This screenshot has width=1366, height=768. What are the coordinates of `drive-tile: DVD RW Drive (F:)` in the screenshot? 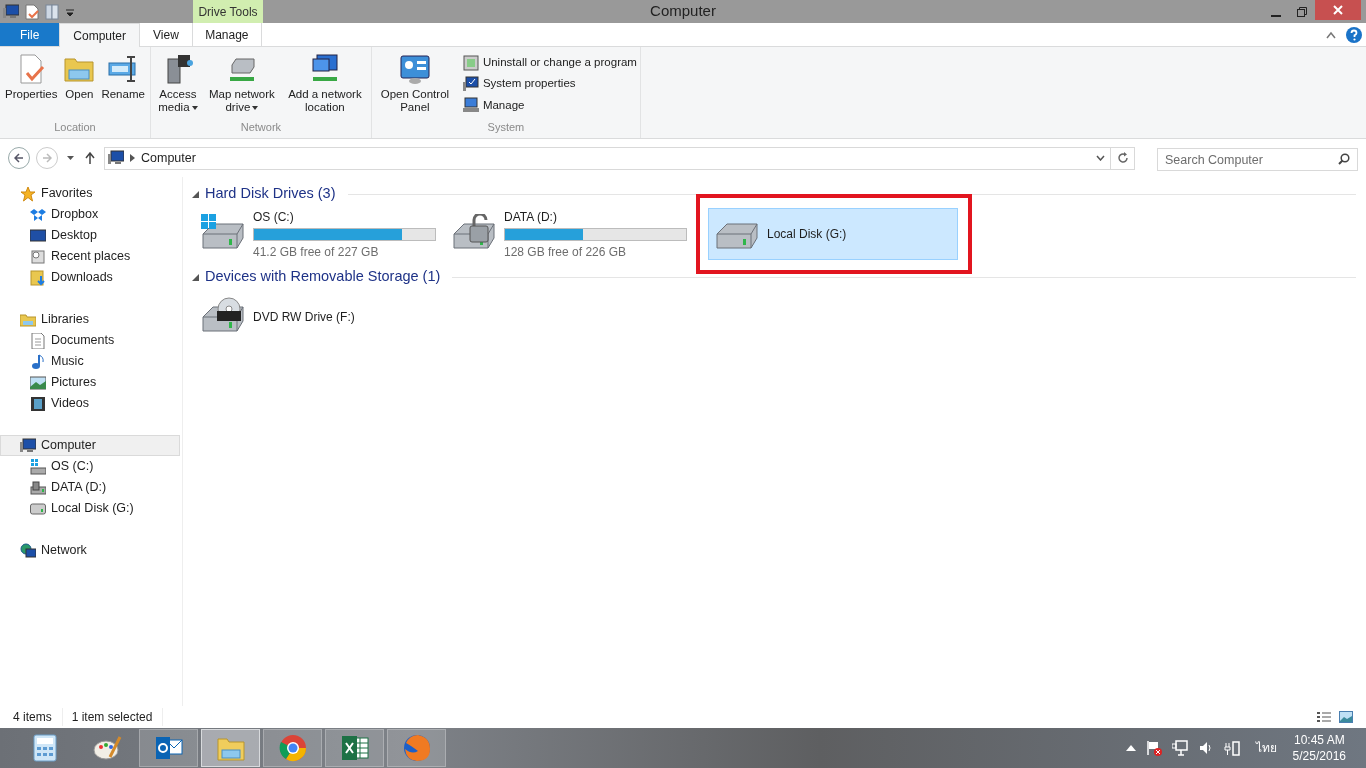 It's located at (315, 317).